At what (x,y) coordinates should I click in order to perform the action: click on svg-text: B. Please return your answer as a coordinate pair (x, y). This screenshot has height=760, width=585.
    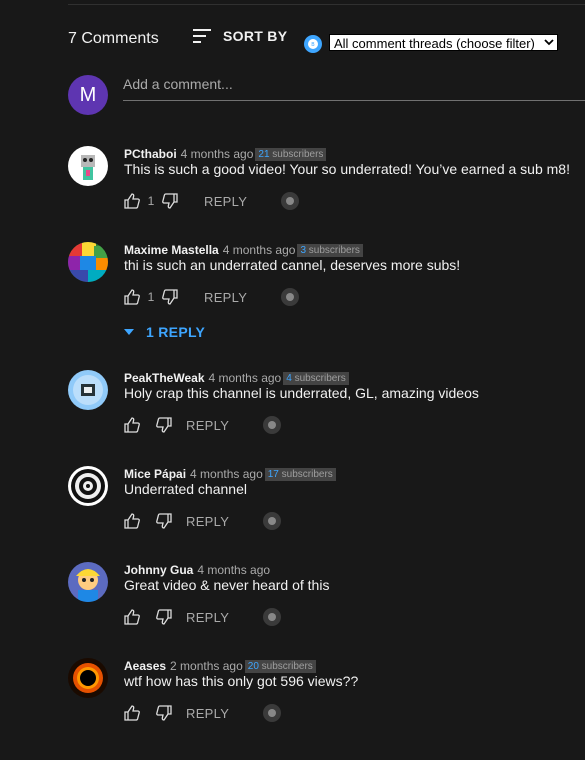
    Looking at the image, I should click on (313, 45).